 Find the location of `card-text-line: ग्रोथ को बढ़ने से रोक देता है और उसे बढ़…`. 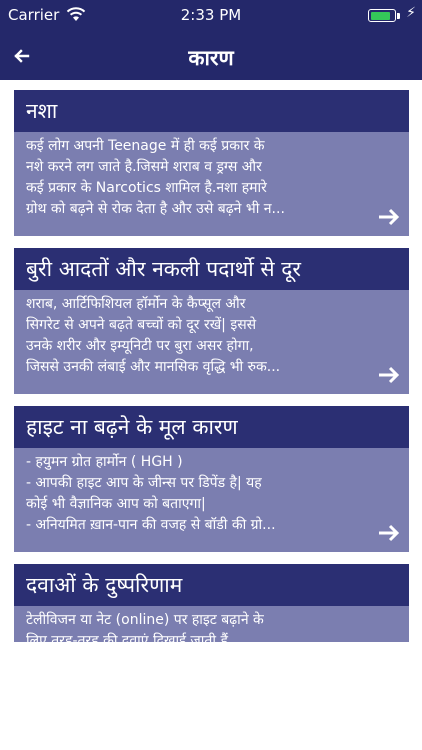

card-text-line: ग्रोथ को बढ़ने से रोक देता है और उसे बढ़… is located at coordinates (155, 209).